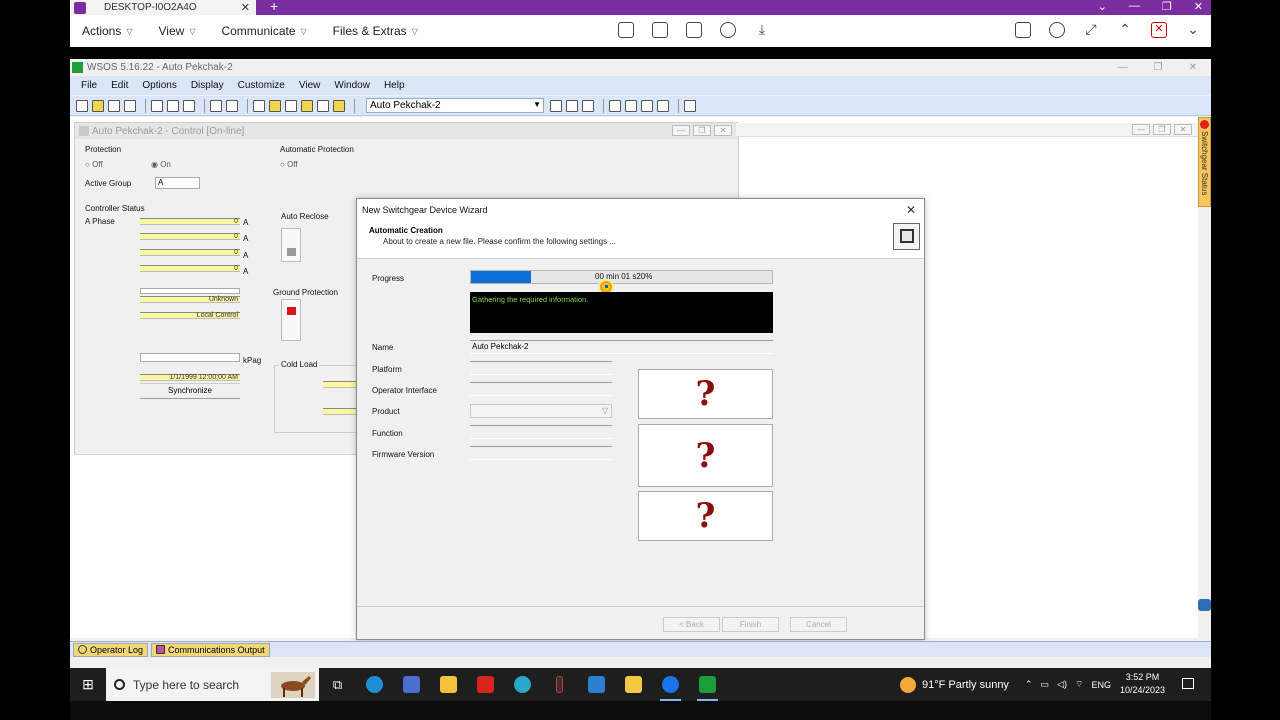  What do you see at coordinates (541, 432) in the screenshot?
I see `function-field` at bounding box center [541, 432].